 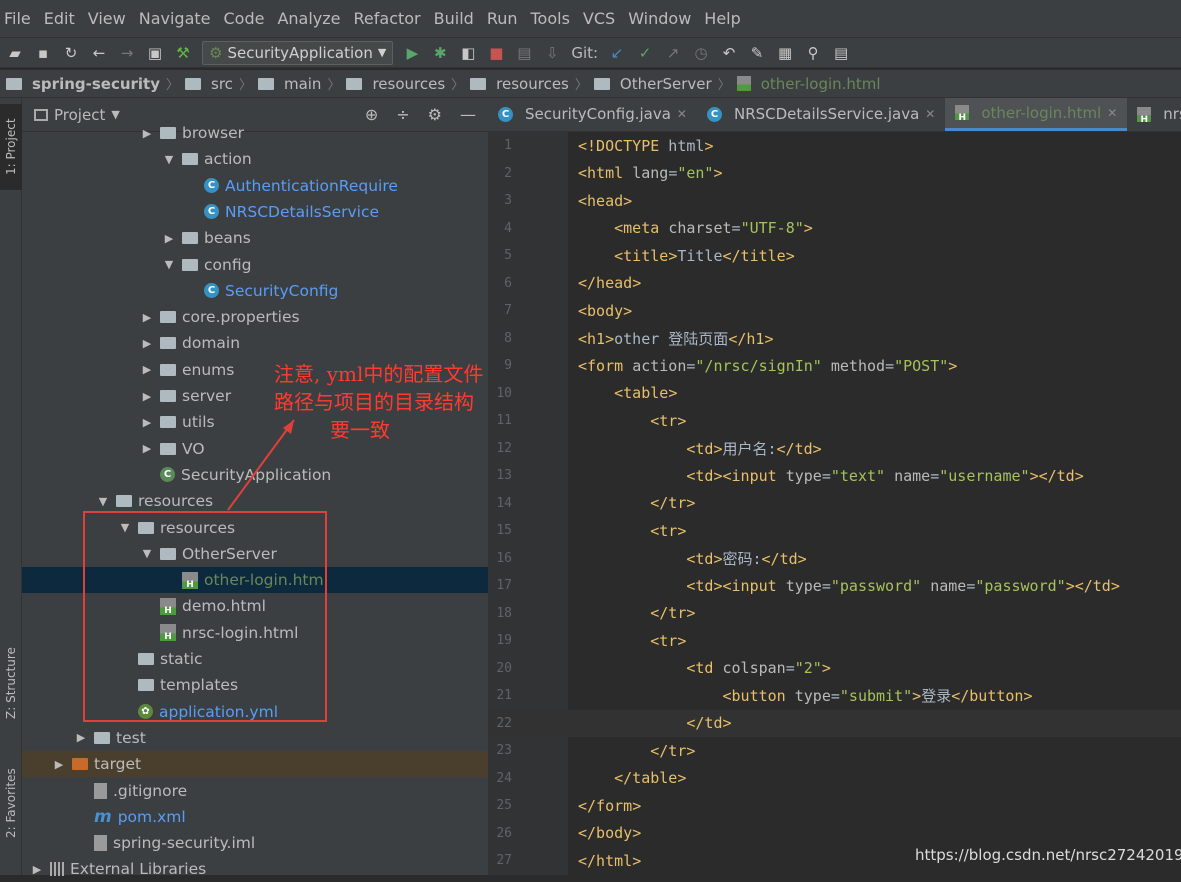 I want to click on search-icon: ⚲, so click(x=813, y=53).